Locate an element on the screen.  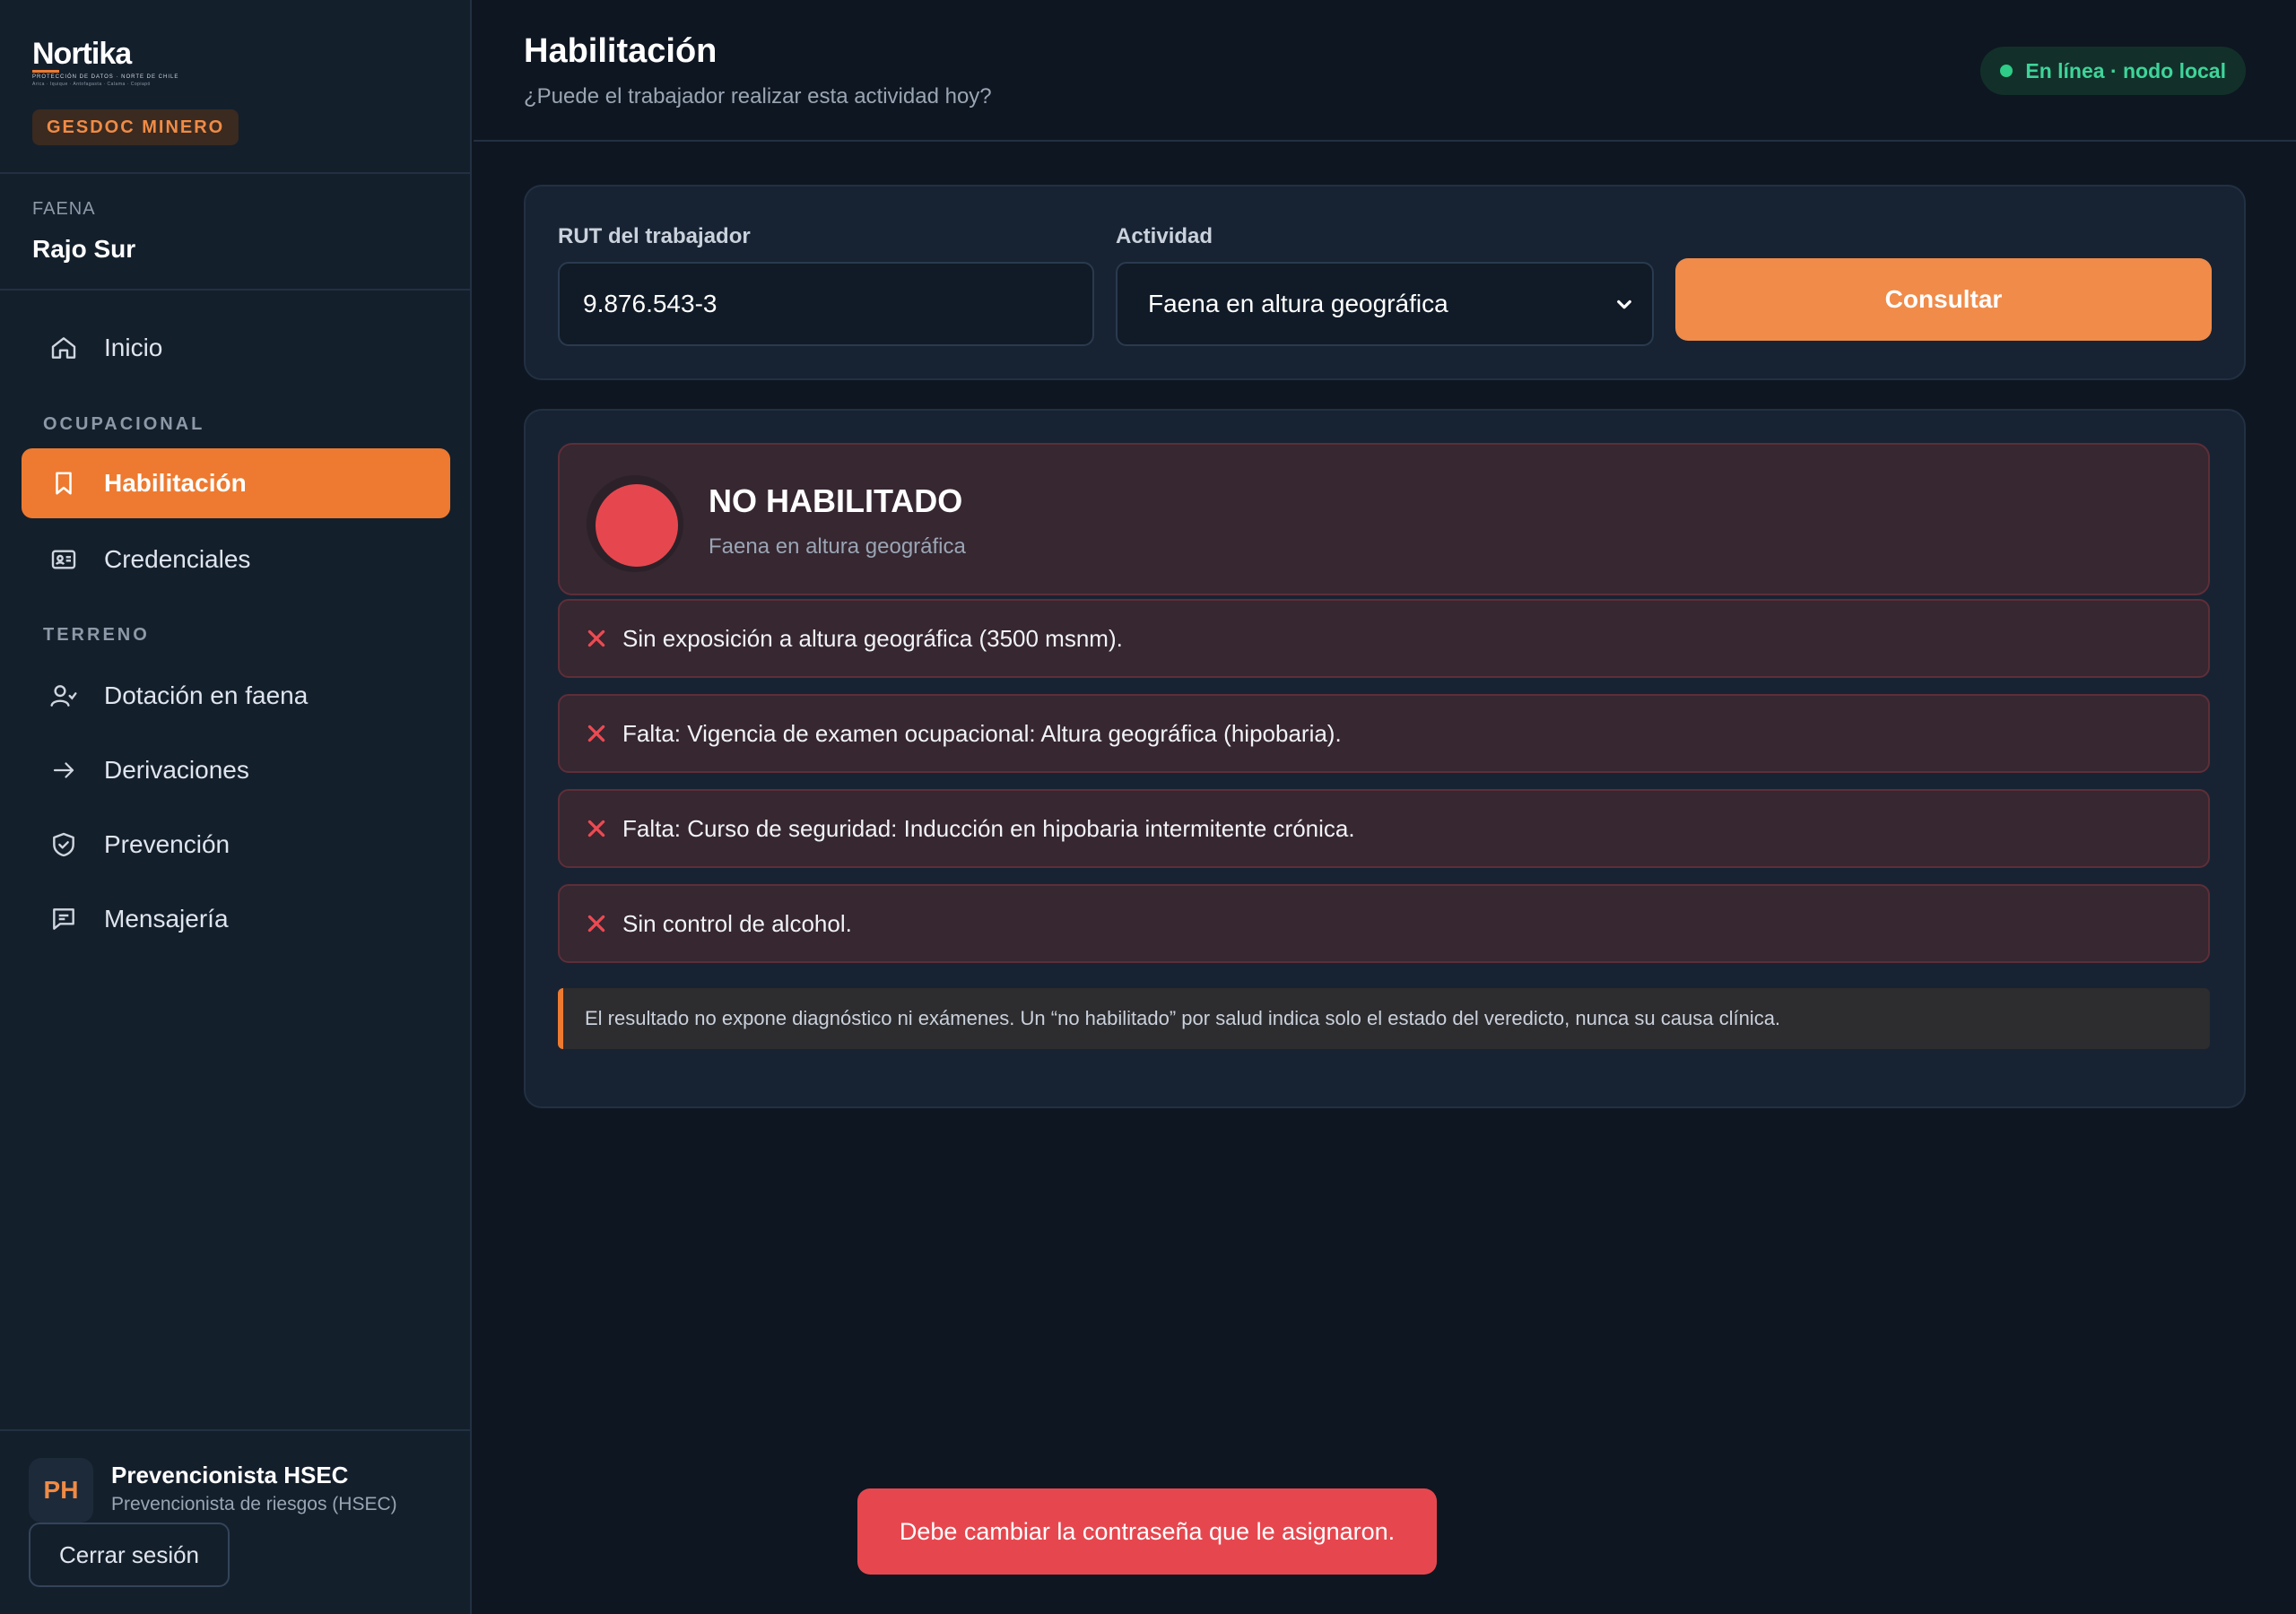
logo-tagline: PROTECCIÓN DE DATOS · NORTE DE CHILE is located at coordinates (105, 77).